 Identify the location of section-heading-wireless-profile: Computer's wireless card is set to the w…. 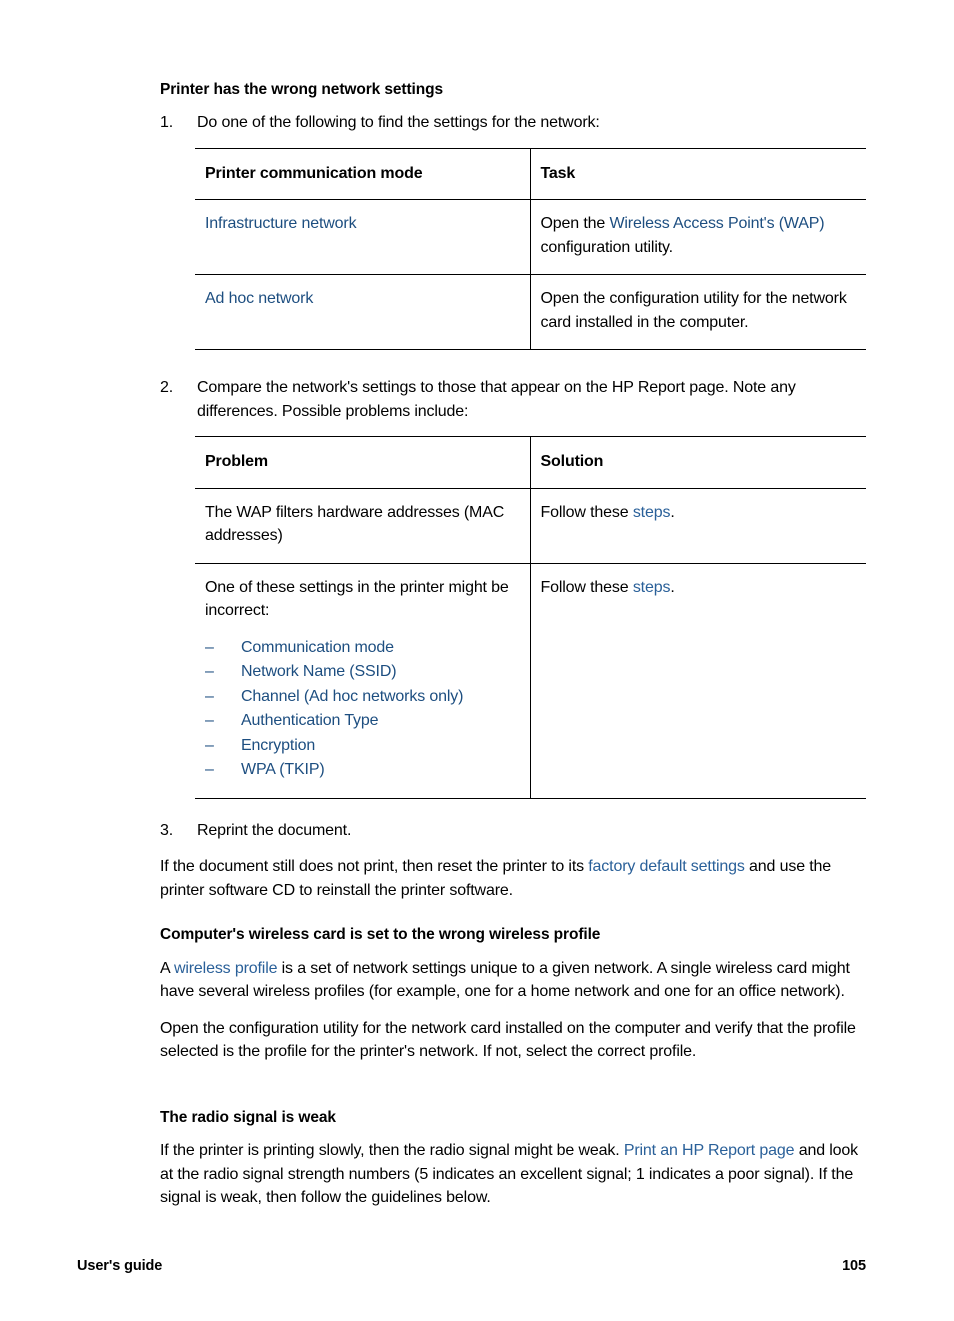
(380, 935).